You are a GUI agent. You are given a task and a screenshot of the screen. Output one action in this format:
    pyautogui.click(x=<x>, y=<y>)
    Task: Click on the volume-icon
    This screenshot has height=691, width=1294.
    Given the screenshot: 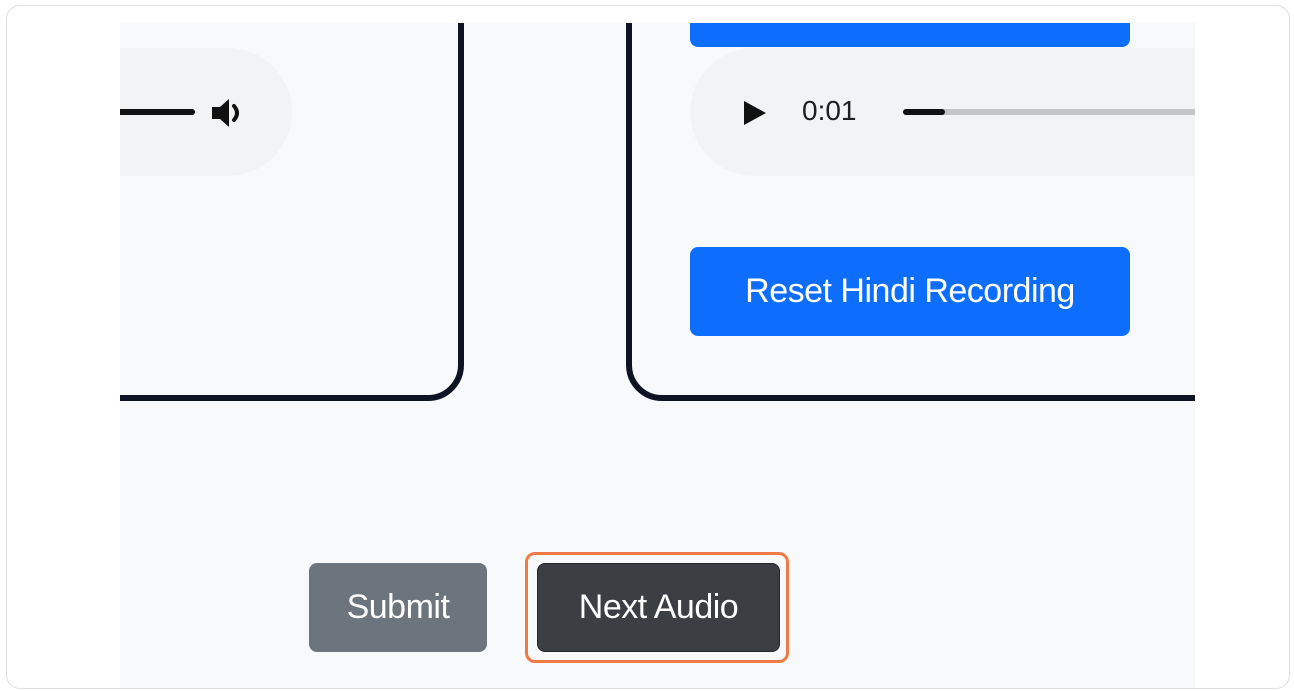 What is the action you would take?
    pyautogui.click(x=229, y=113)
    